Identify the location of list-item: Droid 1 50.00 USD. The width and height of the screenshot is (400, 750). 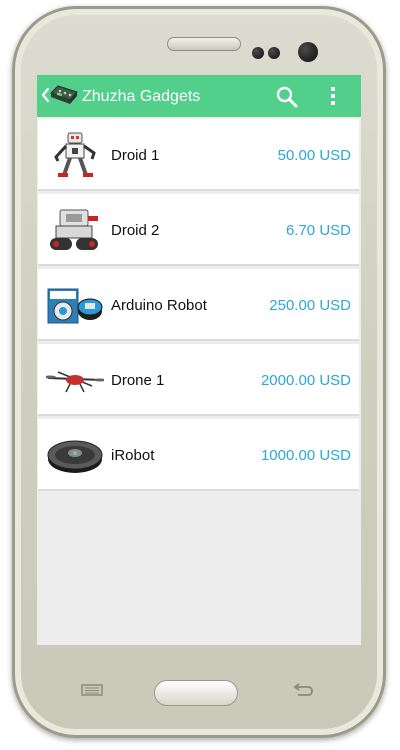
(198, 155).